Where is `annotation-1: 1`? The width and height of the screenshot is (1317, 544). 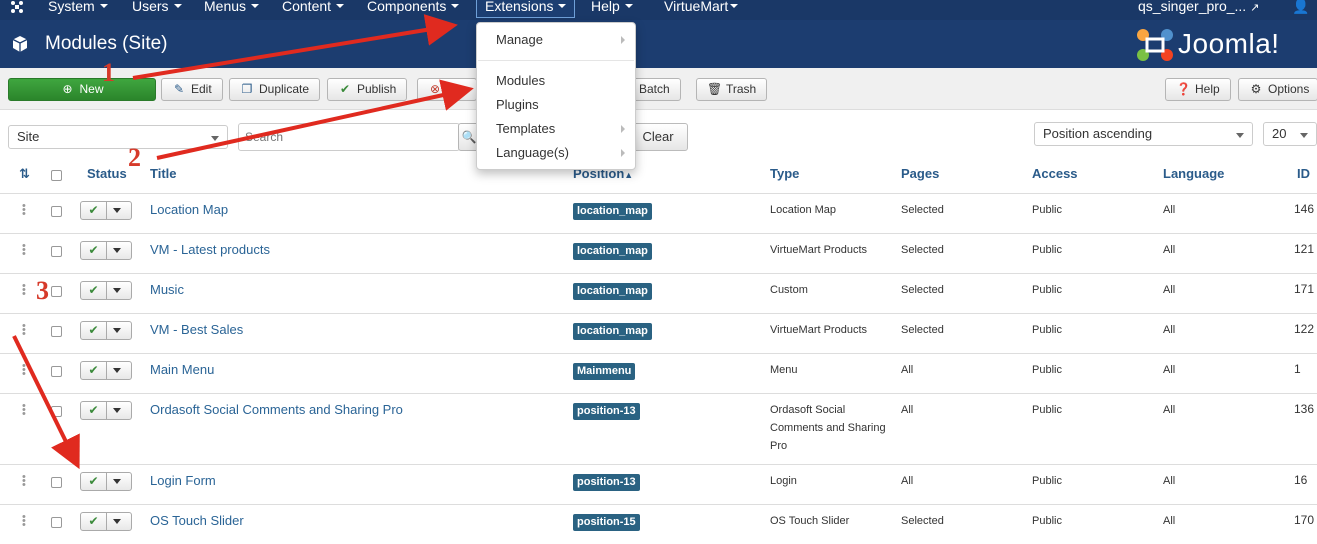
annotation-1: 1 is located at coordinates (108, 72).